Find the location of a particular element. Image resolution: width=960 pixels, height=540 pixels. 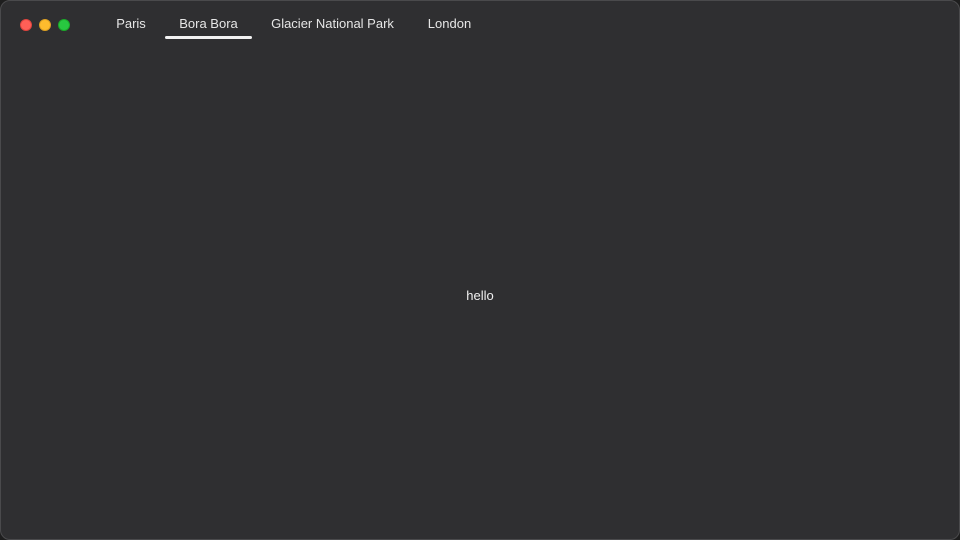

tab-label: Paris is located at coordinates (131, 23).